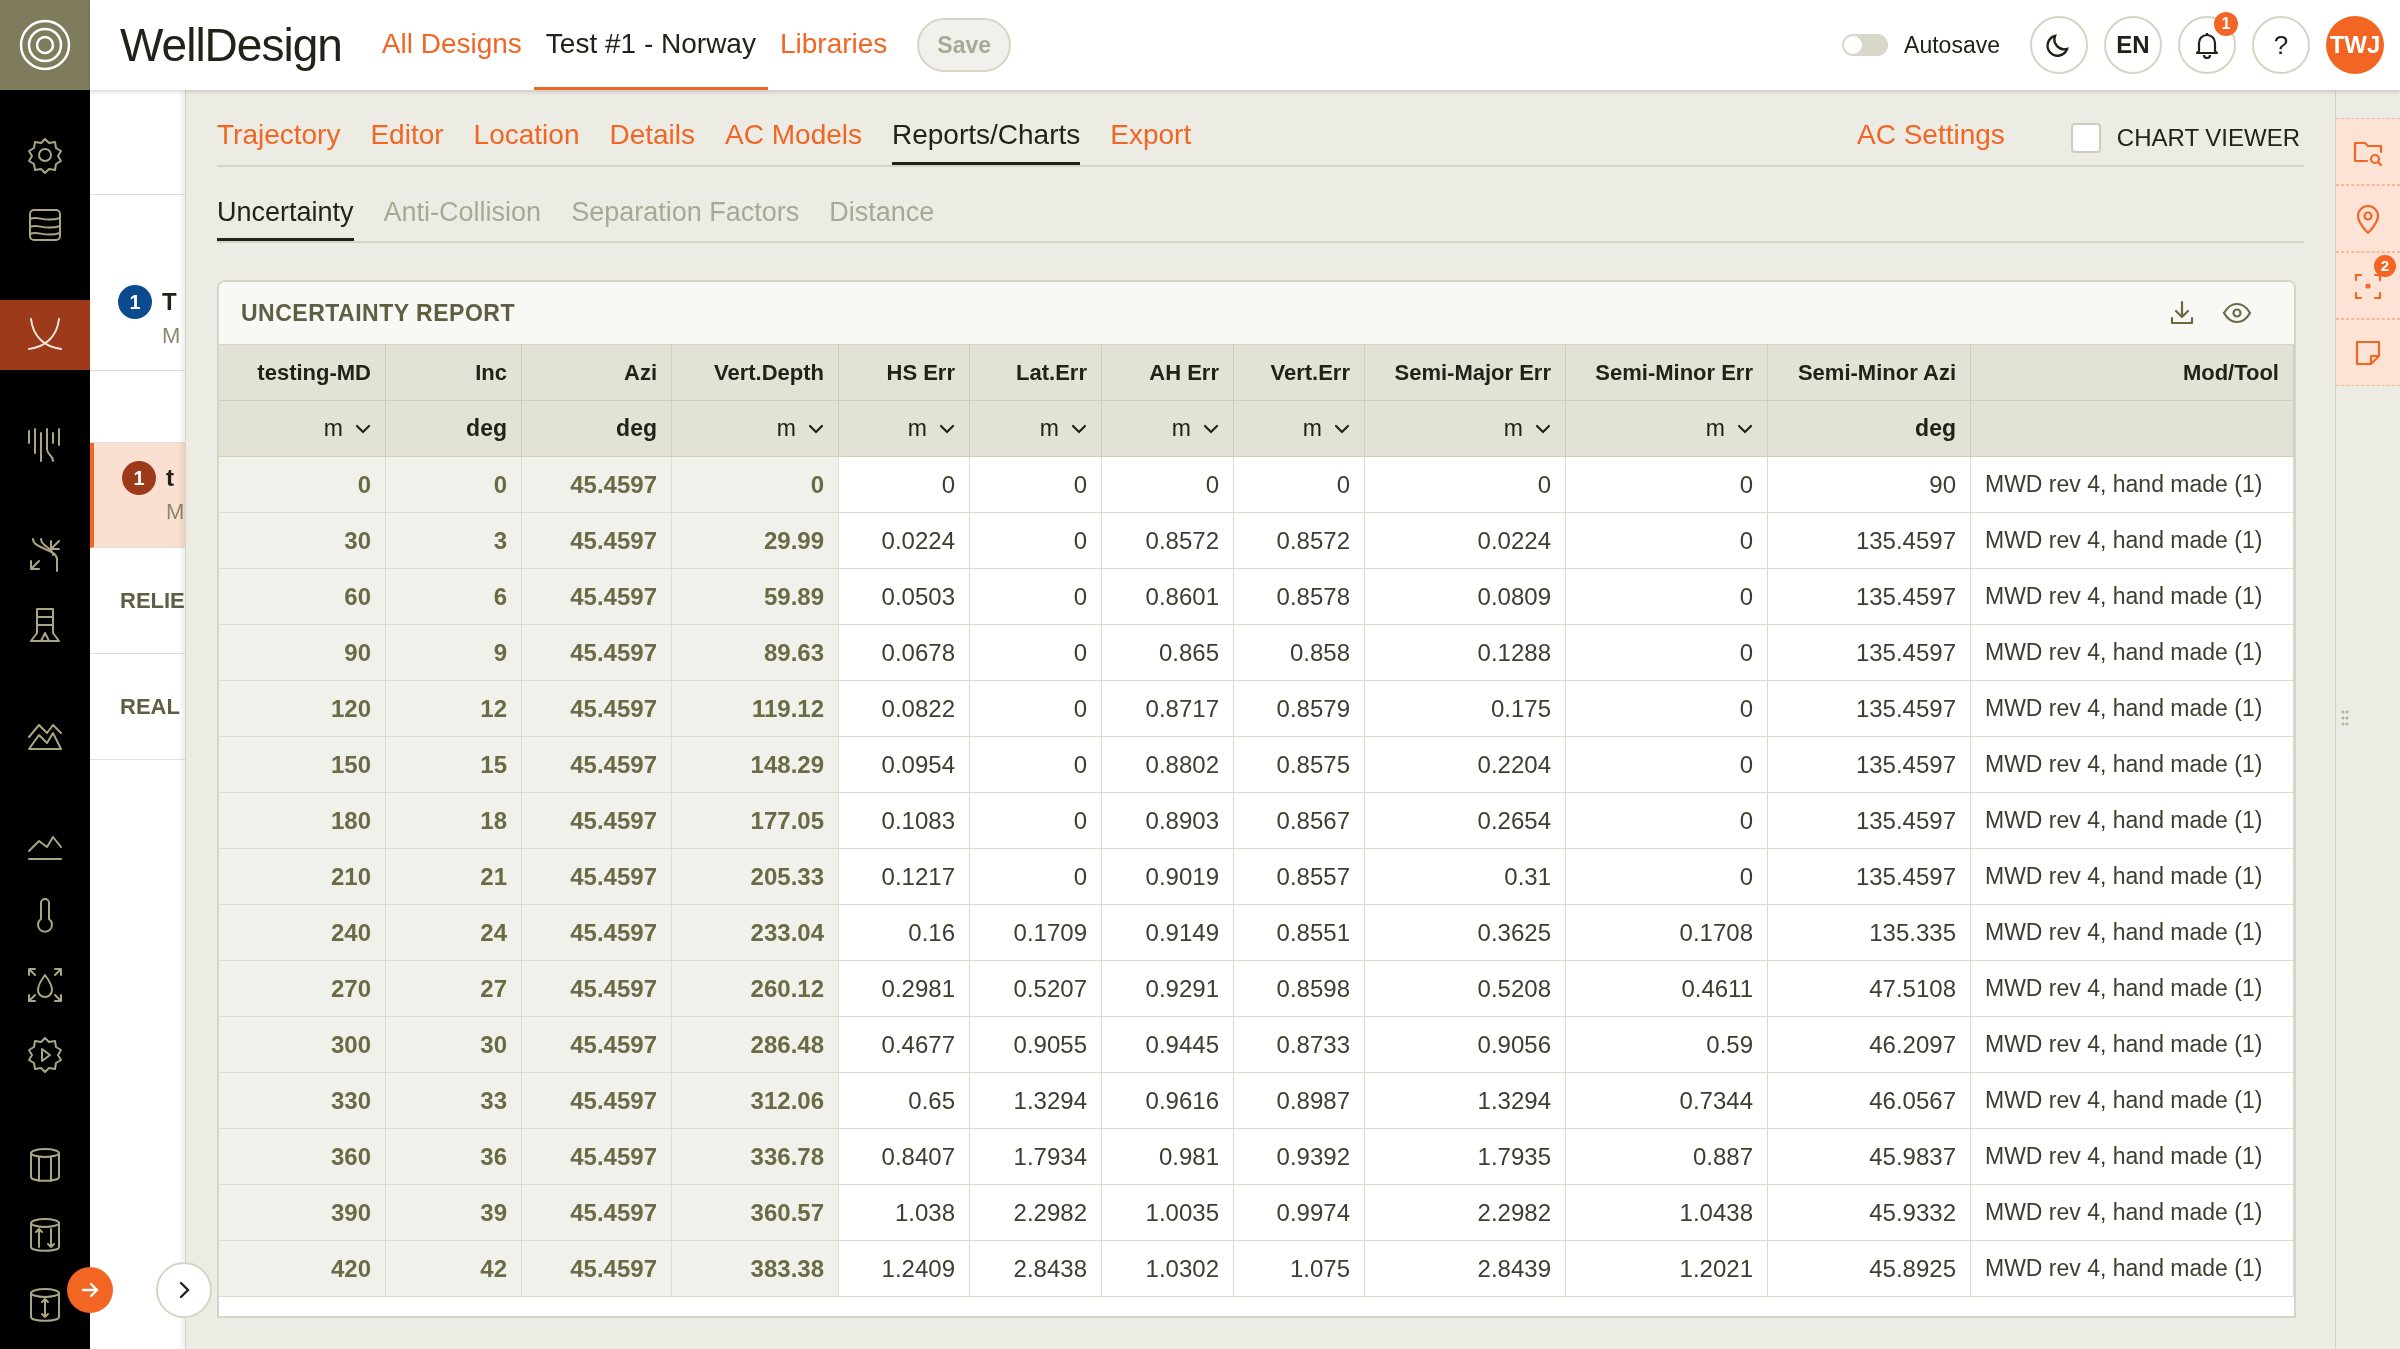  Describe the element at coordinates (302, 1101) in the screenshot. I see `table-cell: 330` at that location.